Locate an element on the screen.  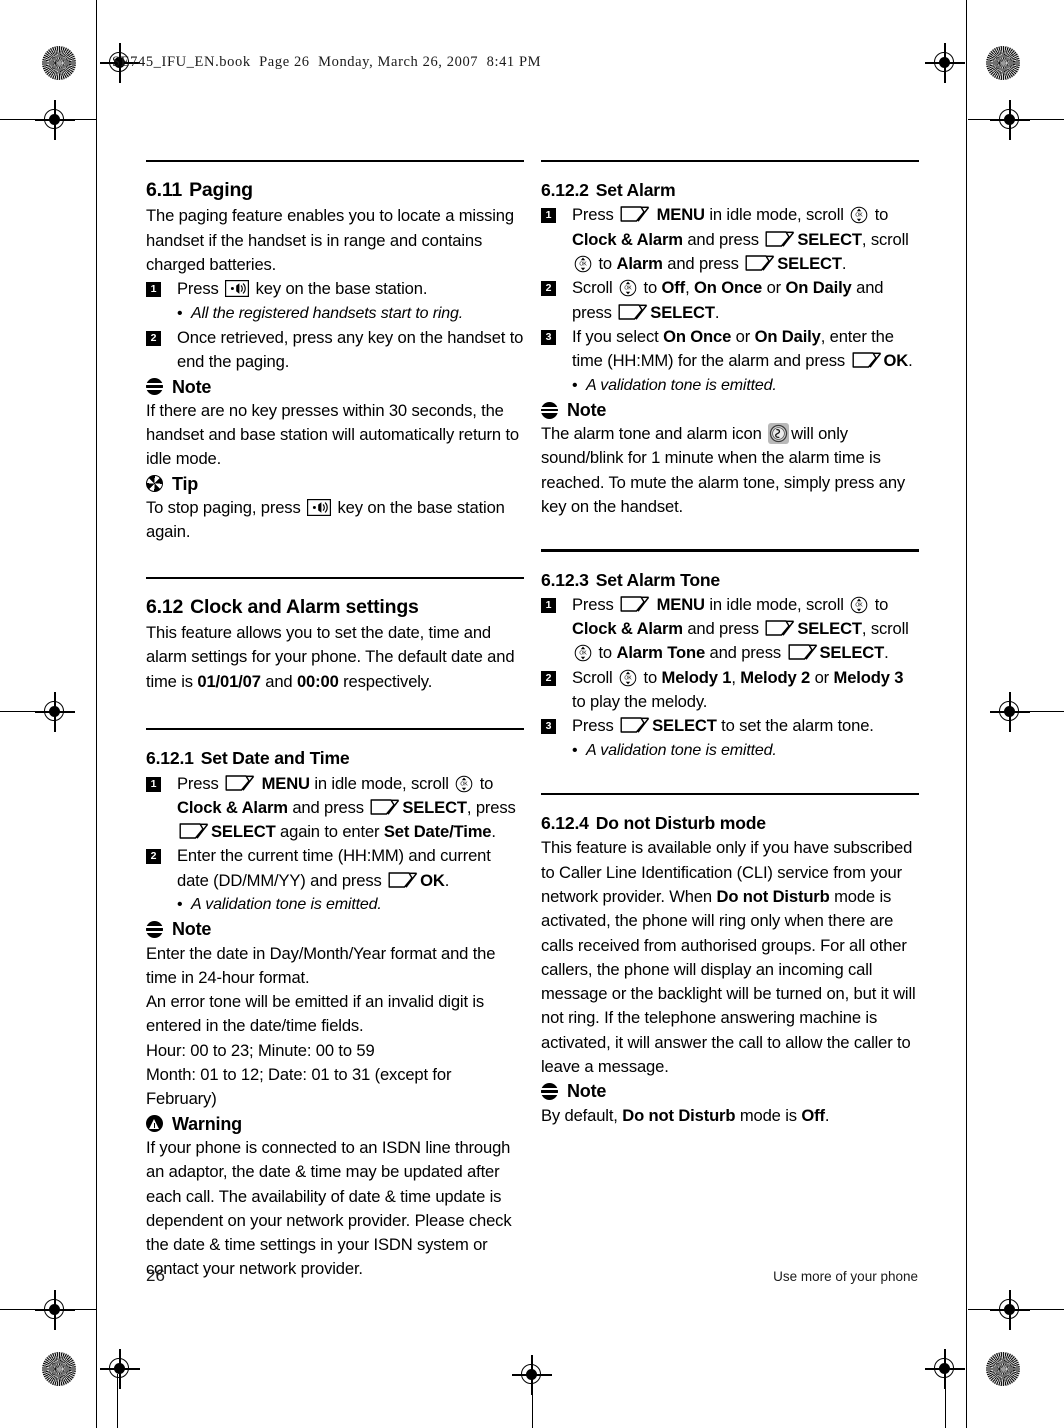
tip-icon is located at coordinates (154, 484).